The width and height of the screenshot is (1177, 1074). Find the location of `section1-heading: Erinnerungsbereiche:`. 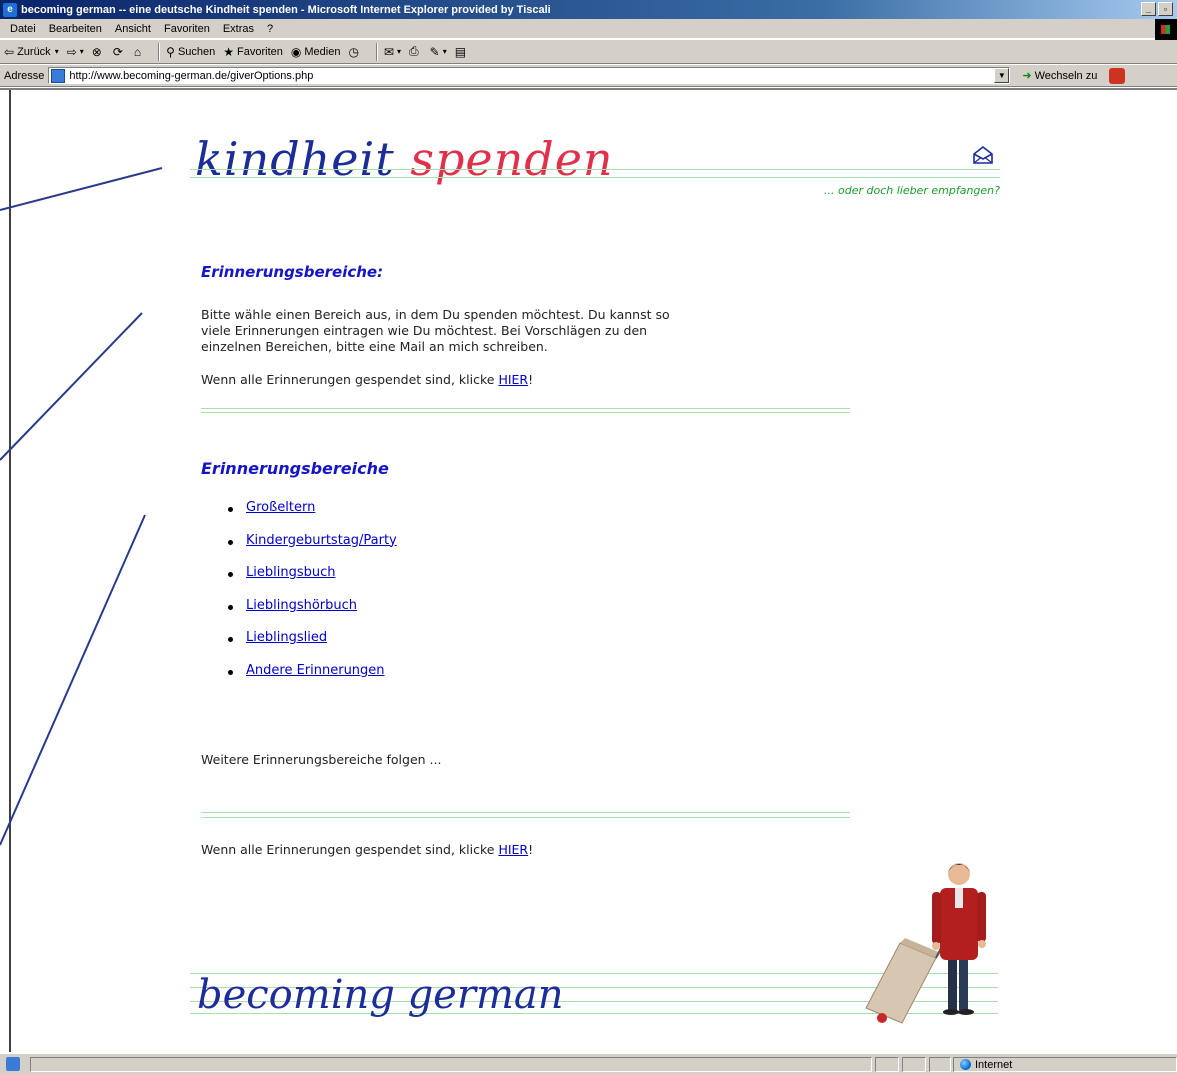

section1-heading: Erinnerungsbereiche: is located at coordinates (292, 272).